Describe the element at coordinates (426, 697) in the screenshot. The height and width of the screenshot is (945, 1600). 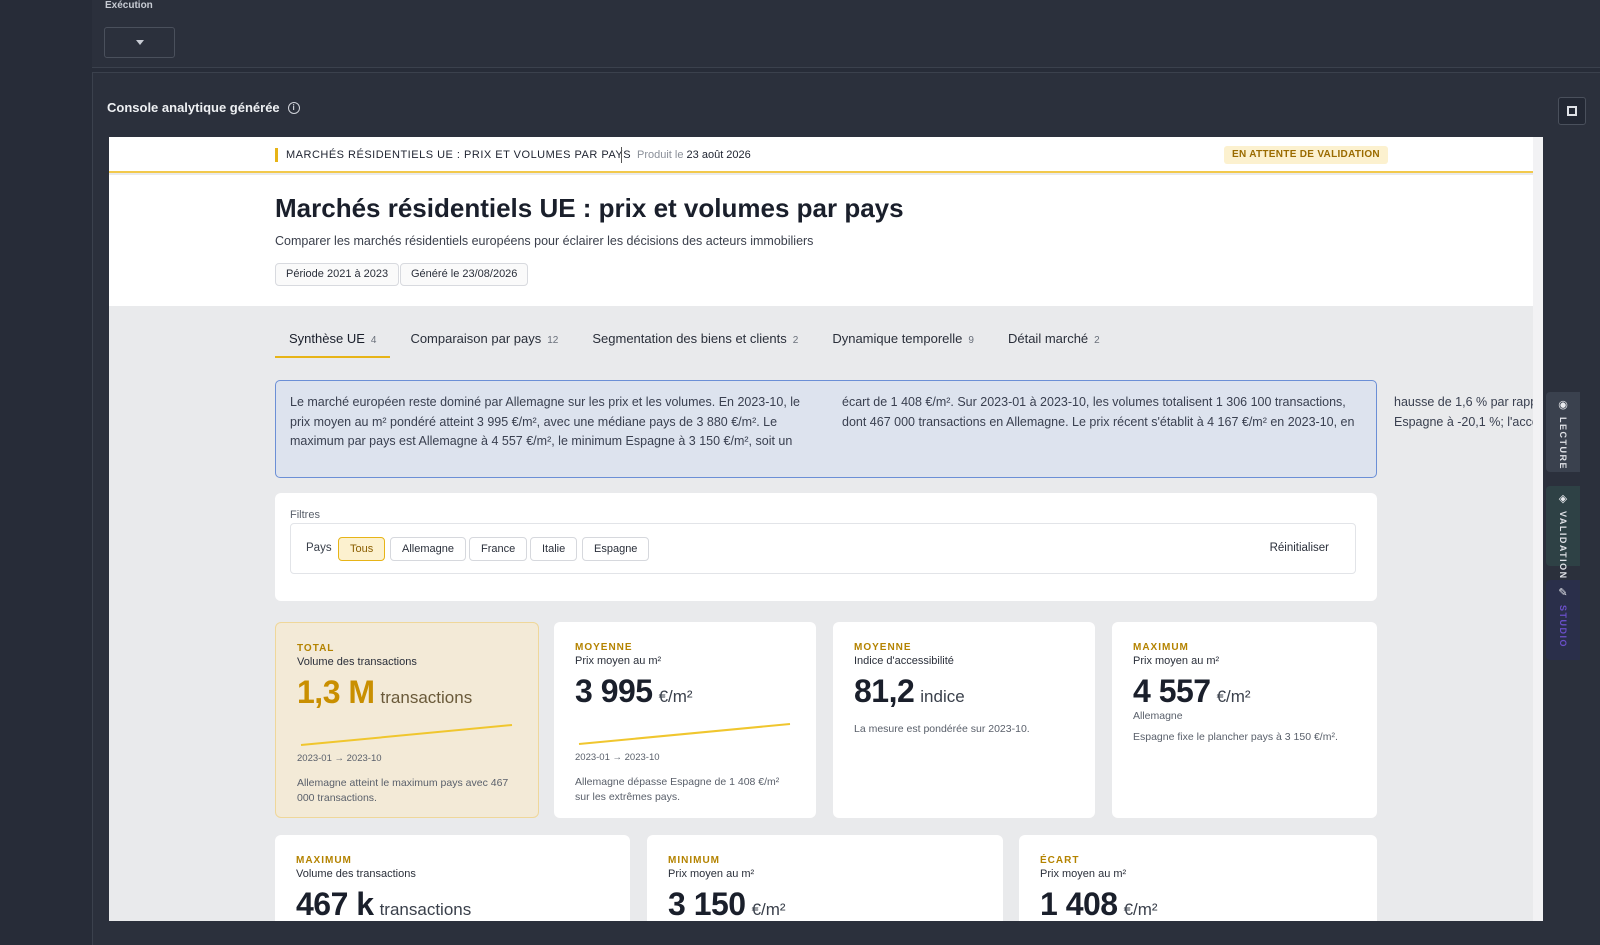
I see `kpi-unit: transactions` at that location.